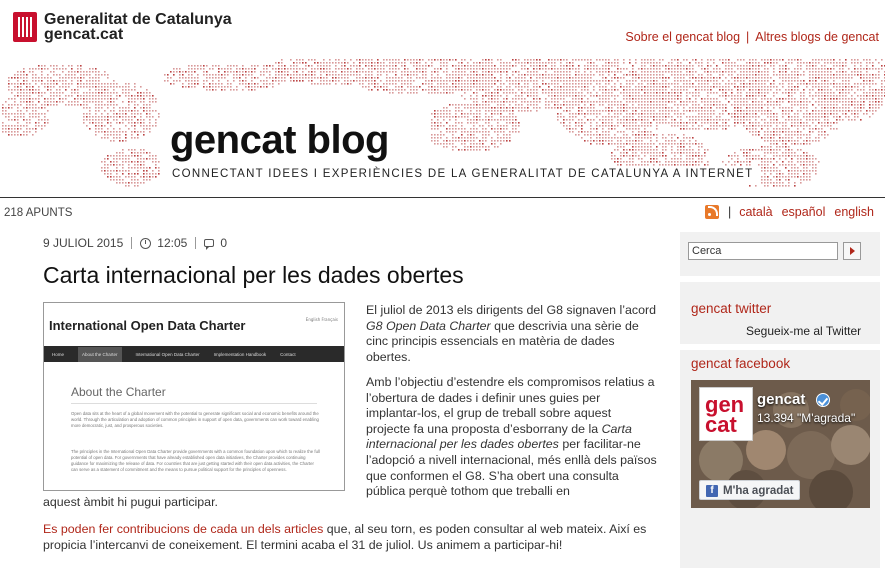  I want to click on rss-icon, so click(711, 212).